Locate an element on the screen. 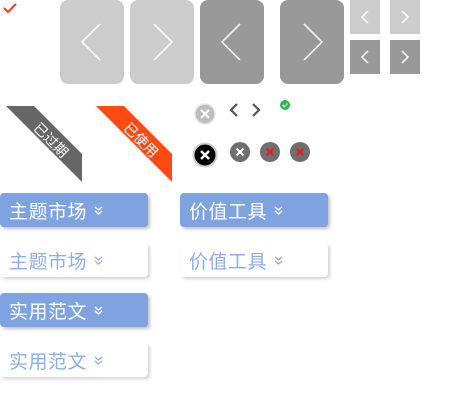 This screenshot has height=400, width=450. practical-writing-tag-outline: 实用范文 is located at coordinates (74, 360).